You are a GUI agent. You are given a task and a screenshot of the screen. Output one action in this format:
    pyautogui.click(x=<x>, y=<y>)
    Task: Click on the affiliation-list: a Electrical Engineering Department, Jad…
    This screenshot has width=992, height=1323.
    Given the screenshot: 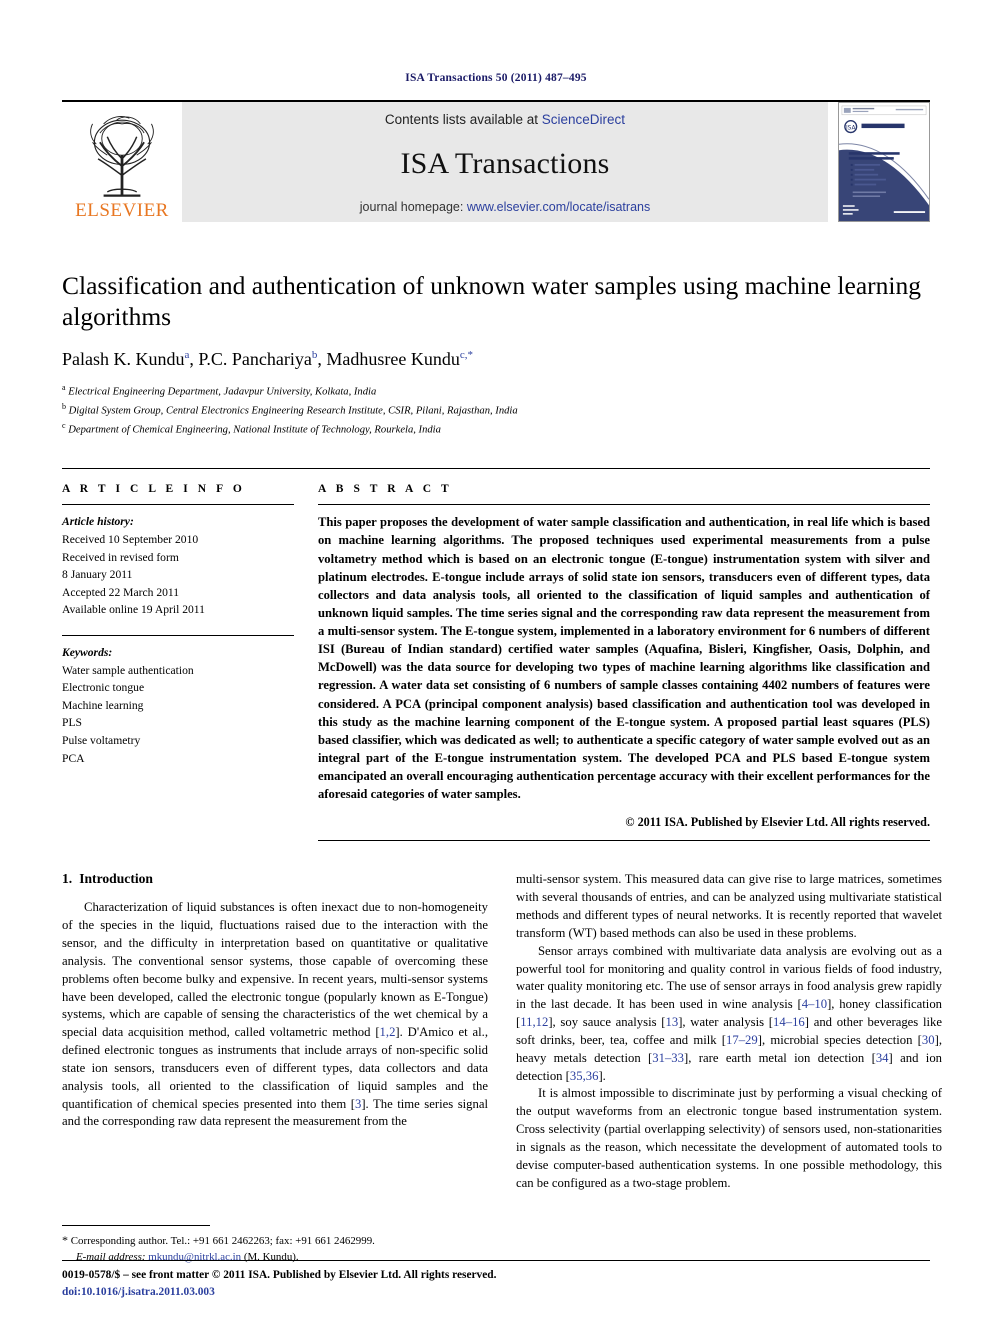 What is the action you would take?
    pyautogui.click(x=496, y=410)
    